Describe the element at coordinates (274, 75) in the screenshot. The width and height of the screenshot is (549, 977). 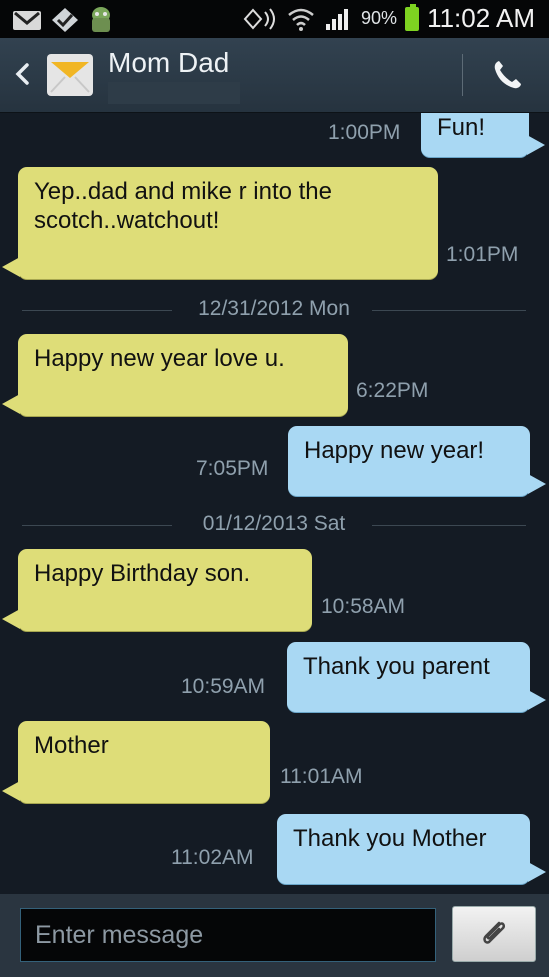
I see `conversation-header: Mom Dad` at that location.